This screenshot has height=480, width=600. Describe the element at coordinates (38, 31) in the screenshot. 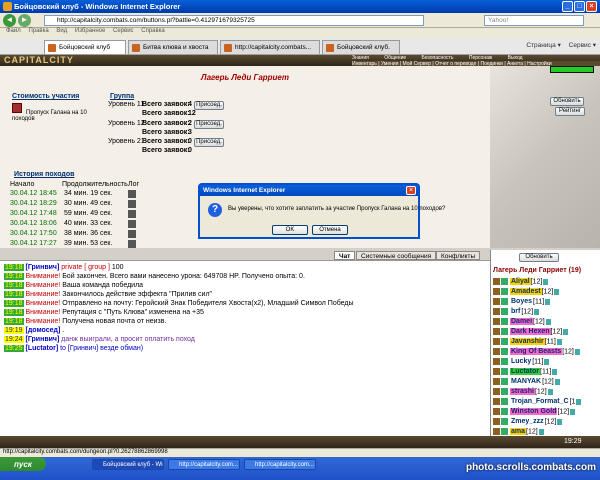

I see `menu-edit: Правка` at that location.